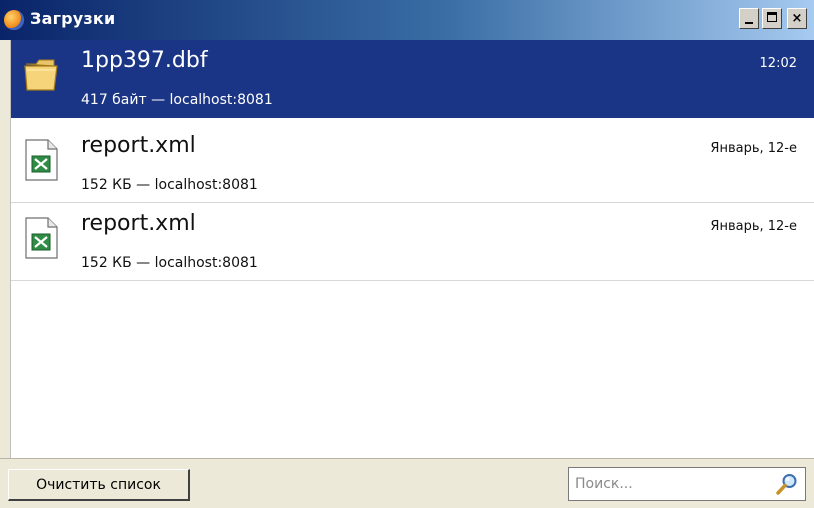 The width and height of the screenshot is (814, 508). Describe the element at coordinates (749, 18) in the screenshot. I see `minimize-button` at that location.